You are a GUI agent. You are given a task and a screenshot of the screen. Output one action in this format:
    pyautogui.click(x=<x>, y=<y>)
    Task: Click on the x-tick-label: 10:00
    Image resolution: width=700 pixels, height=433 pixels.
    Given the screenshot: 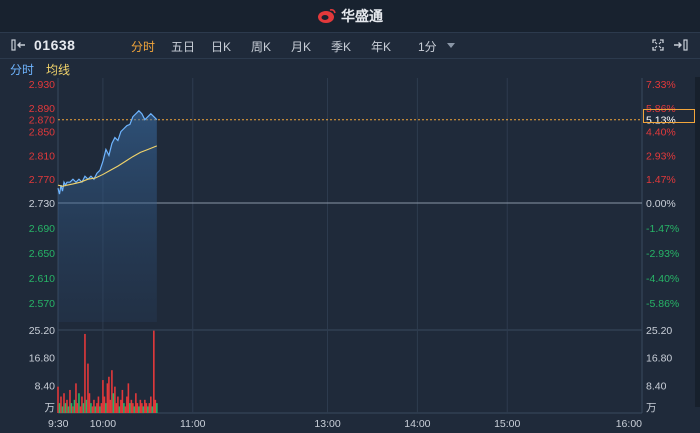 What is the action you would take?
    pyautogui.click(x=103, y=424)
    